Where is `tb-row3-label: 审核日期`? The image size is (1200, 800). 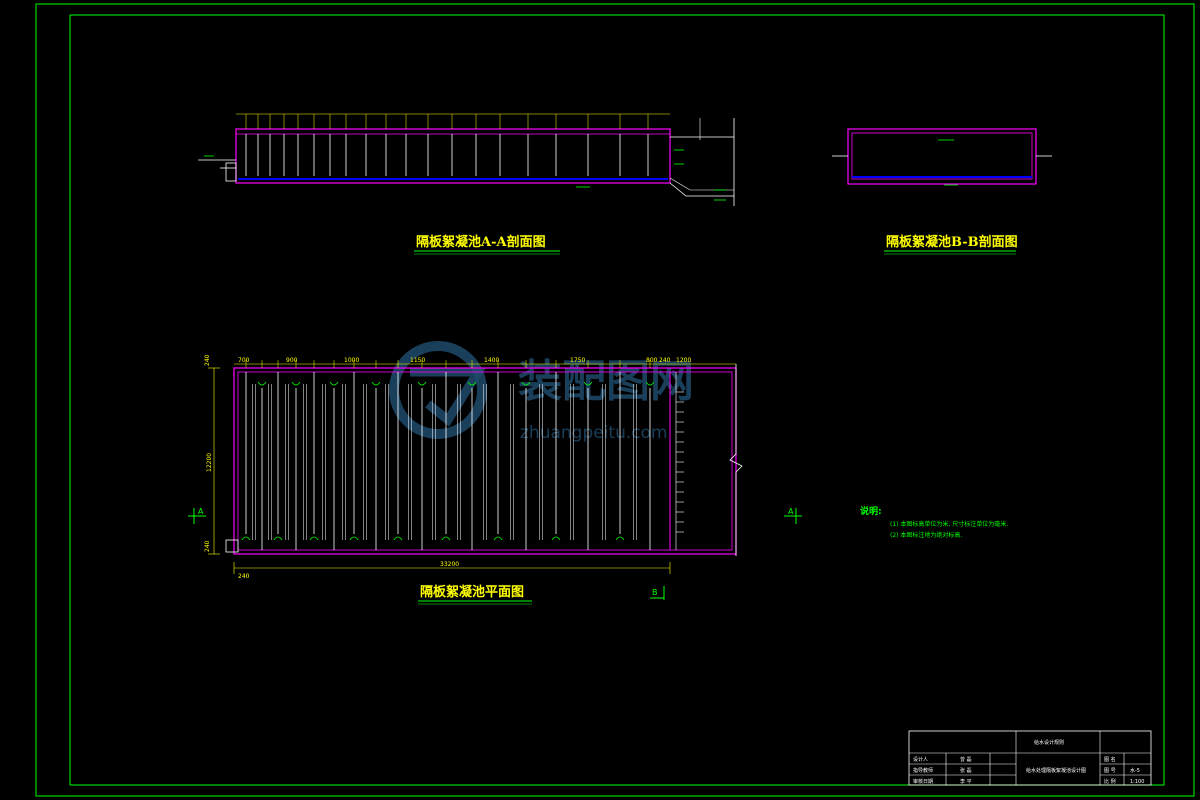
tb-row3-label: 审核日期 is located at coordinates (923, 781).